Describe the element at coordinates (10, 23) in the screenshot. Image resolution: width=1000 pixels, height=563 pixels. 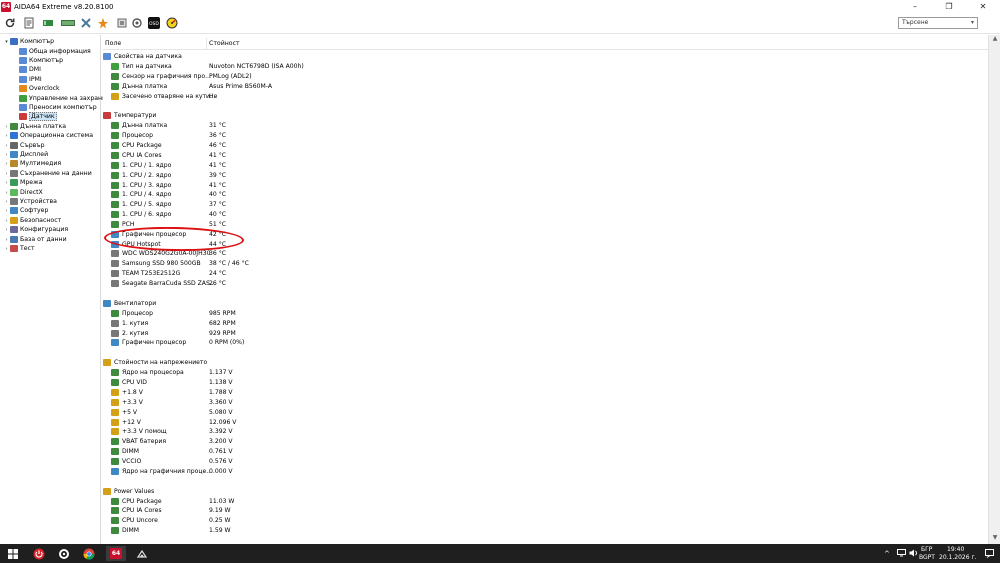
I see `refresh-icon` at that location.